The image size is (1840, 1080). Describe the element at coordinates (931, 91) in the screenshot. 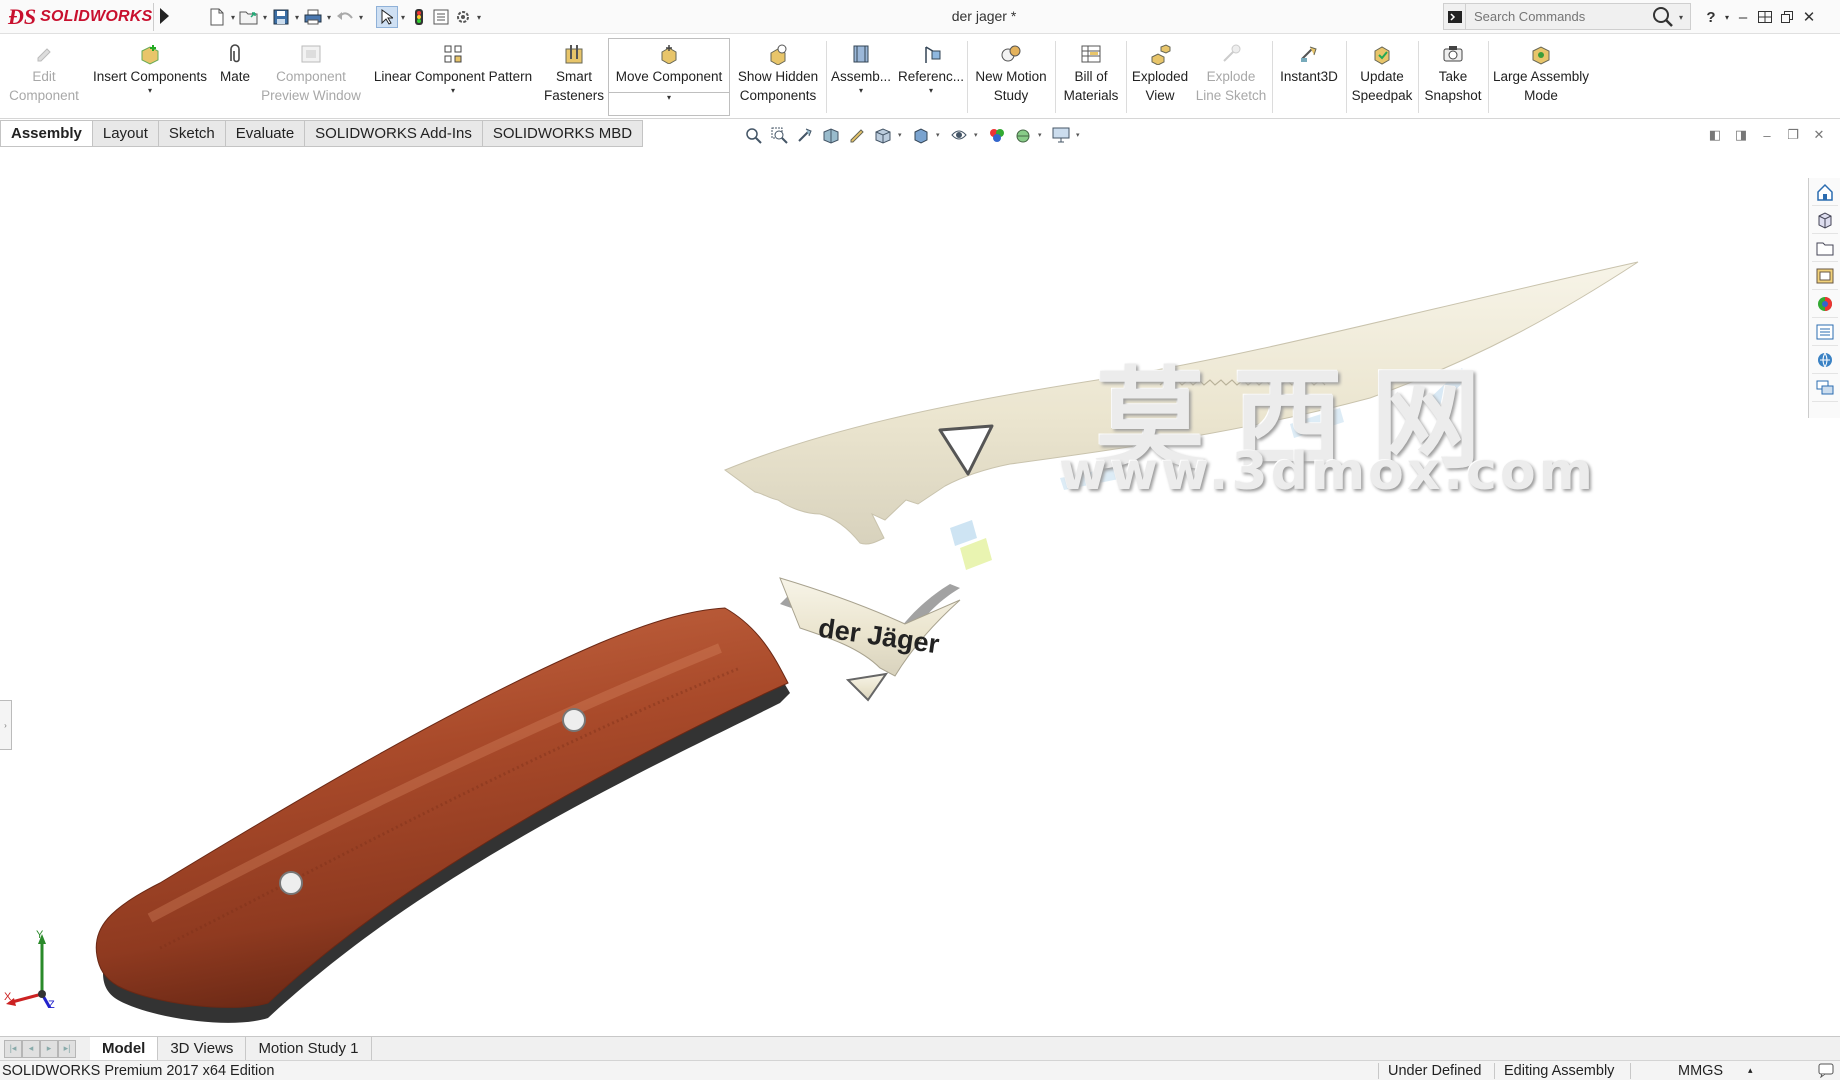

I see `reference-geometry-dropdown-icon: ▾` at that location.